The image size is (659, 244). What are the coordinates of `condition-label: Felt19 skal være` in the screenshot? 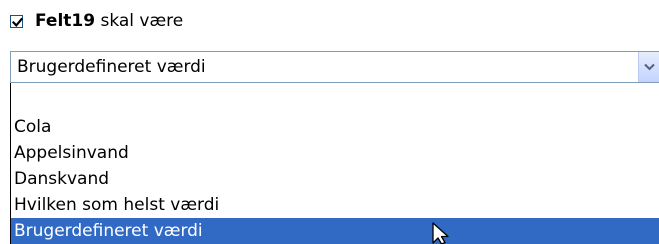 It's located at (109, 21).